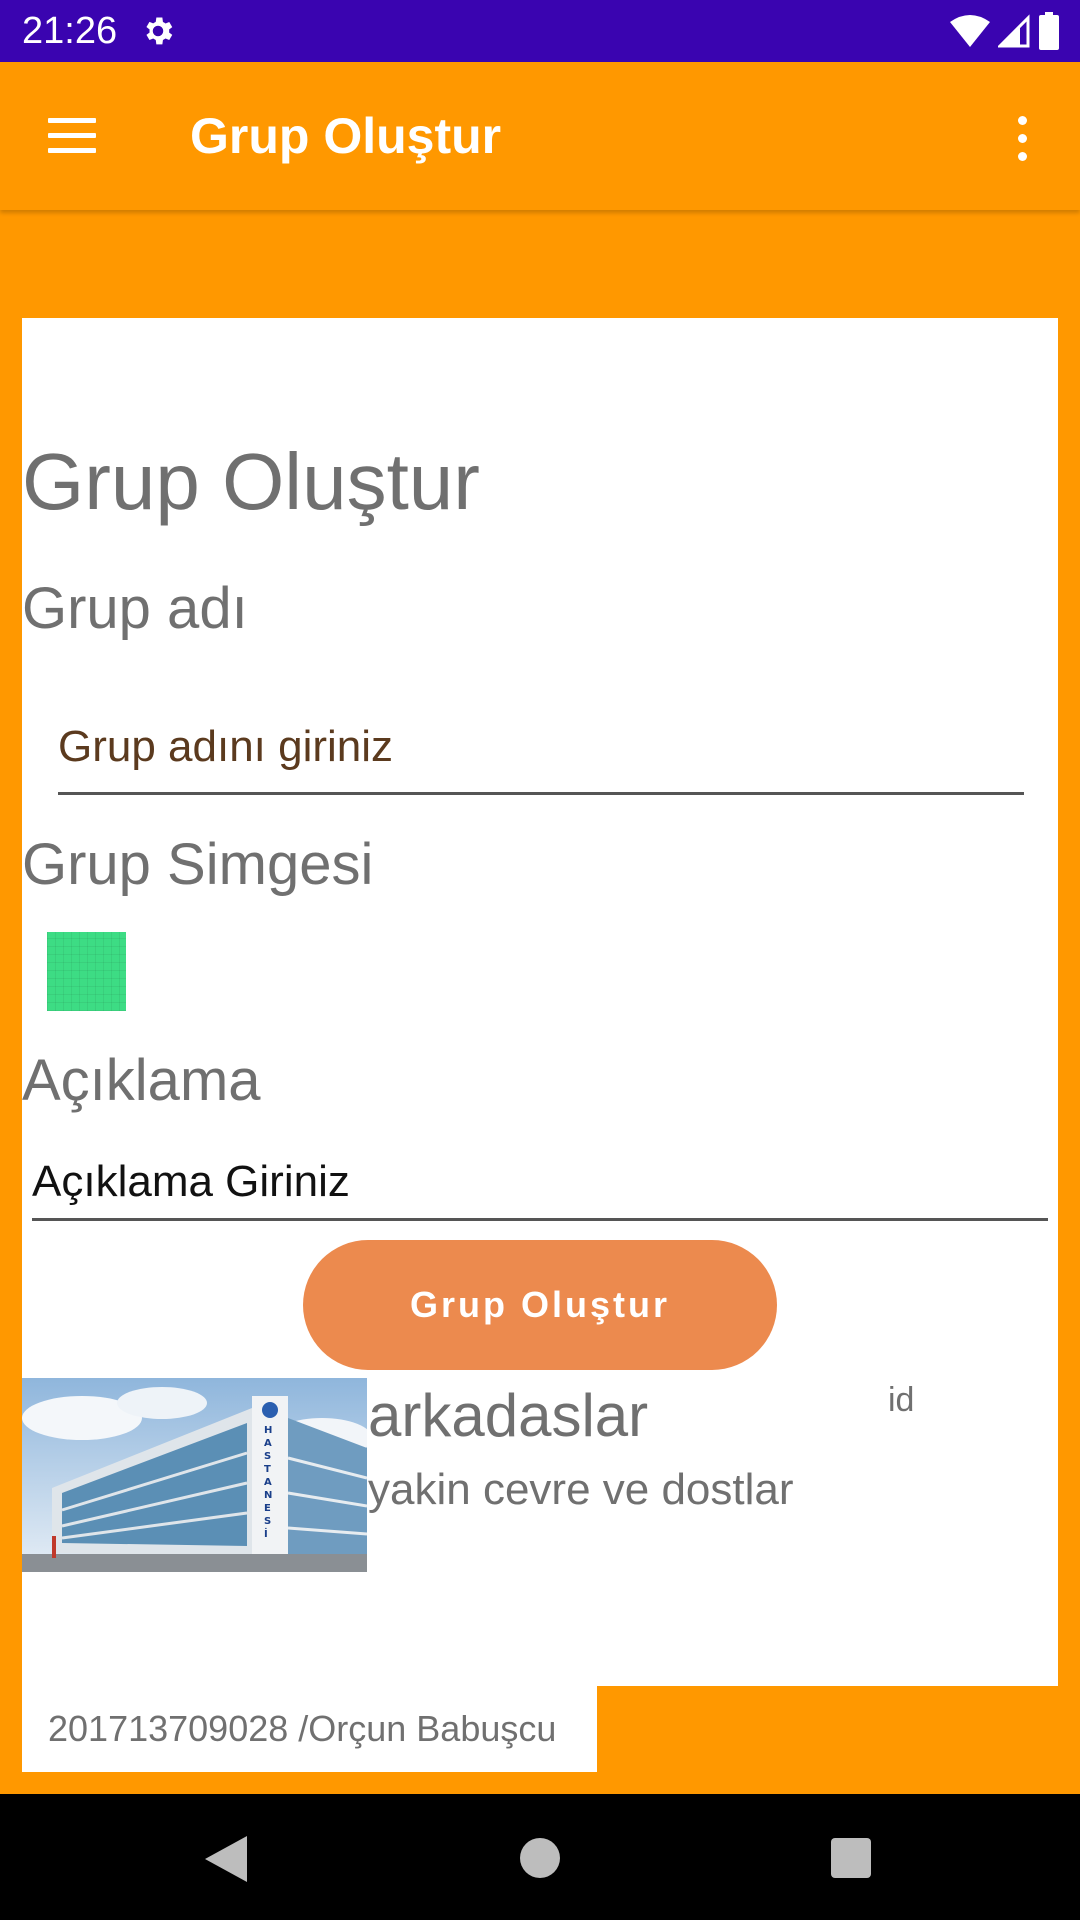  I want to click on footer: 201713709028 /Orçun Babuşcu, so click(309, 1729).